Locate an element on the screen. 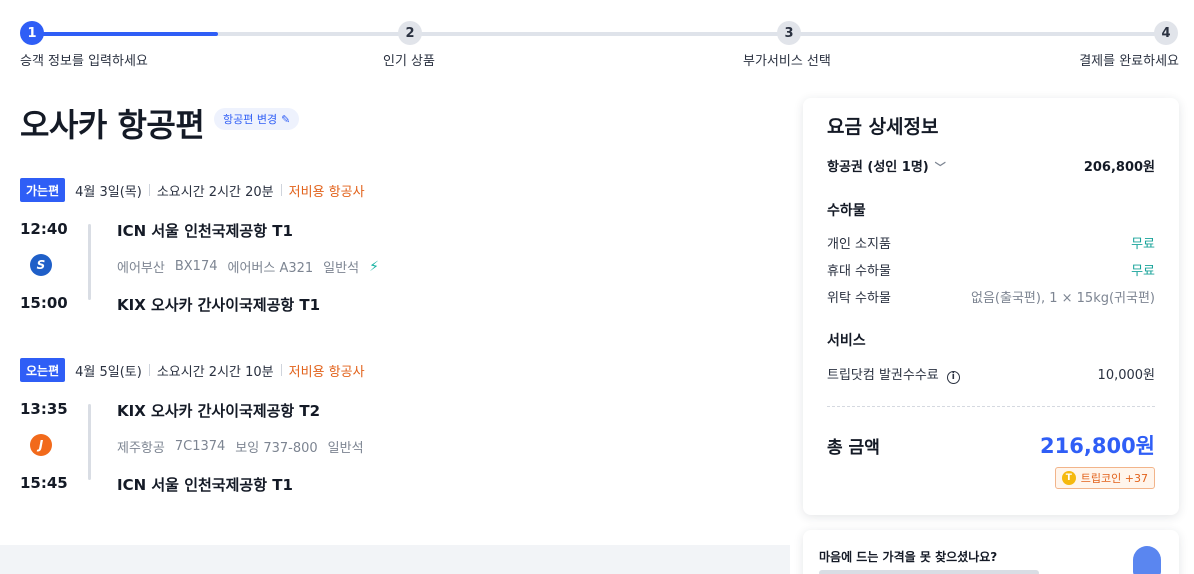  outbound-departure-time: 12:40 is located at coordinates (44, 229).